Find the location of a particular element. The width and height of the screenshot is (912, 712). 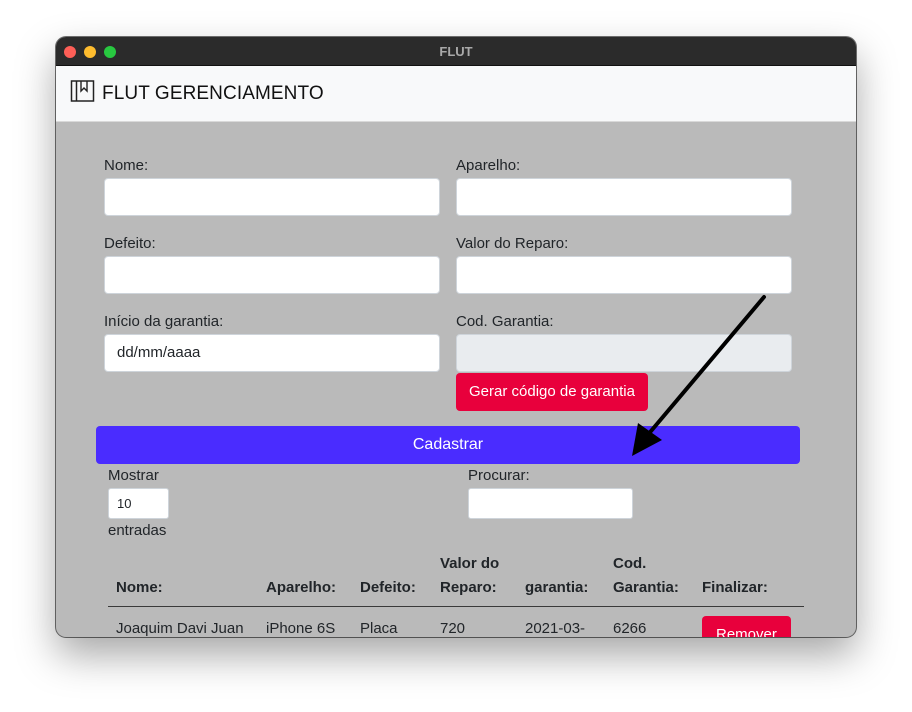

entradas-label: entradas is located at coordinates (137, 530).